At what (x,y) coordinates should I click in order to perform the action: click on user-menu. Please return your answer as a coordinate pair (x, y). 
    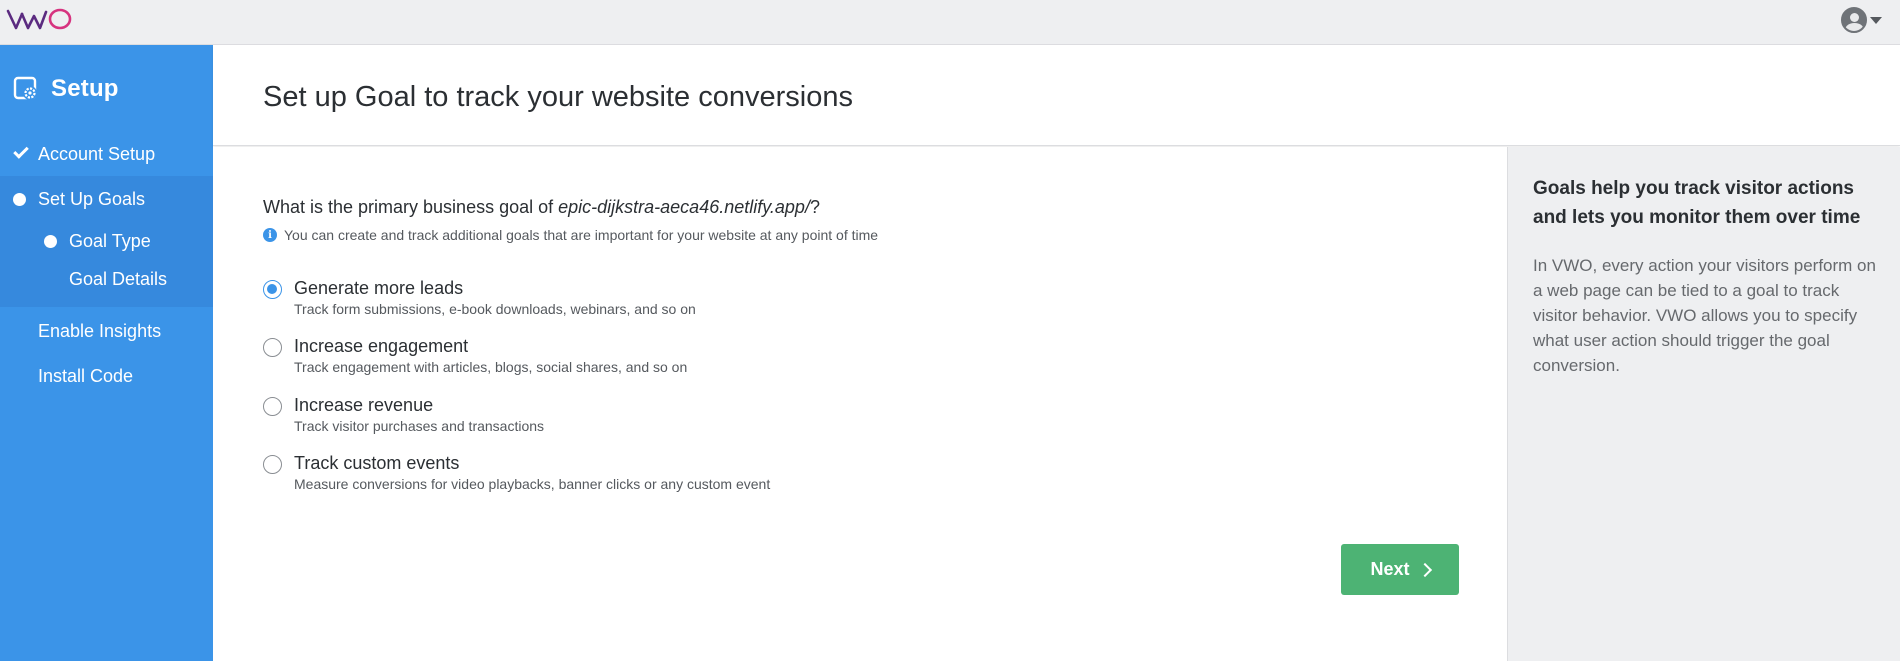
    Looking at the image, I should click on (1861, 20).